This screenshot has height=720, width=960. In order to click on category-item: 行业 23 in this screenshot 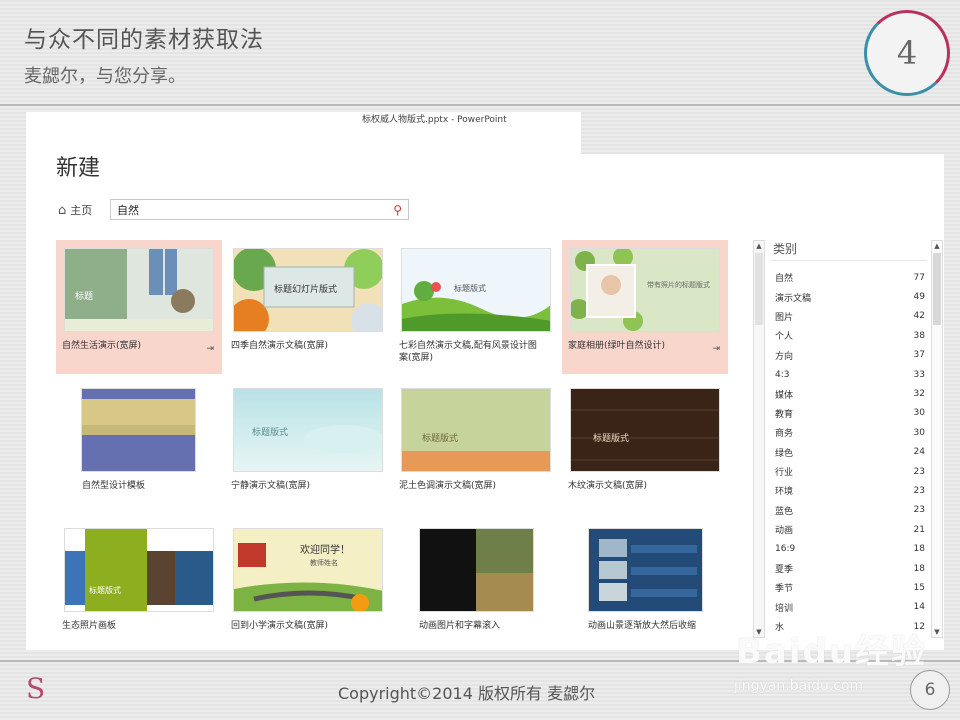, I will do `click(850, 471)`.